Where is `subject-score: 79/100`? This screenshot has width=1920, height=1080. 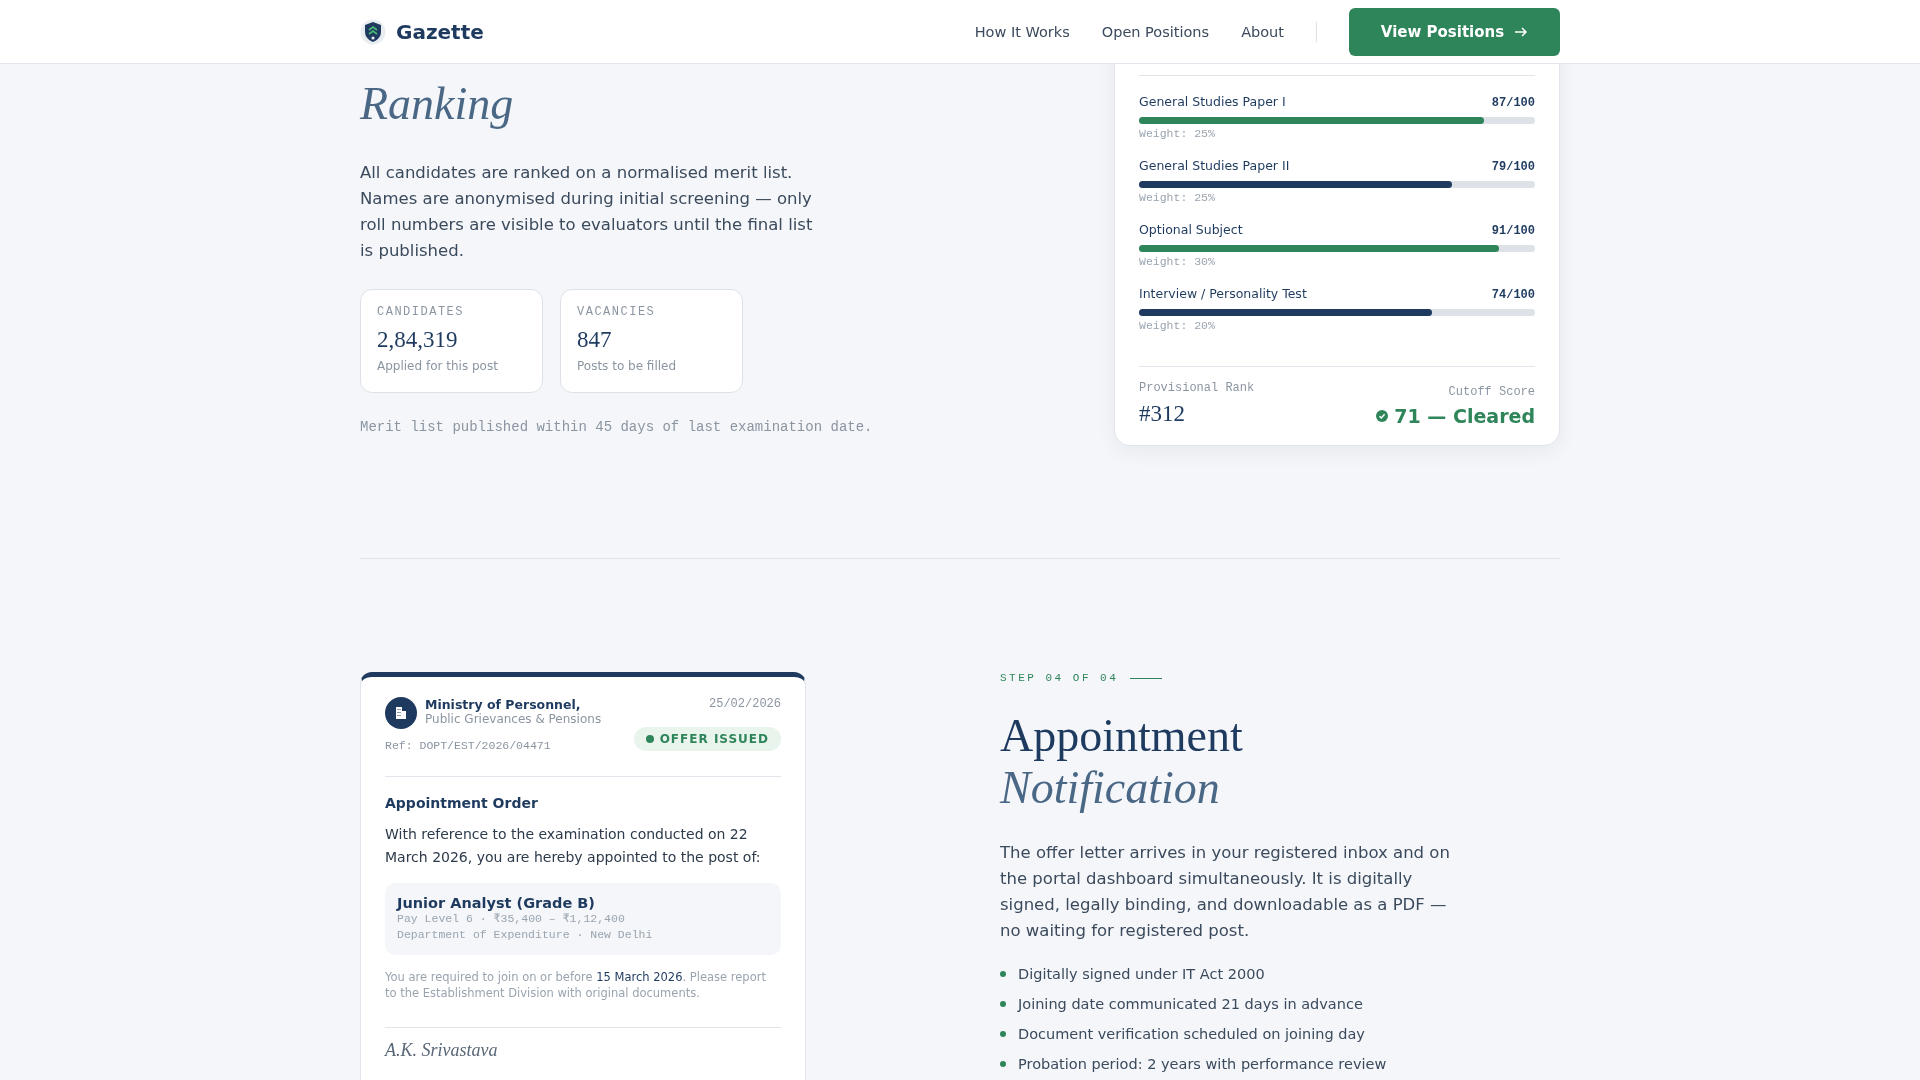 subject-score: 79/100 is located at coordinates (1513, 167).